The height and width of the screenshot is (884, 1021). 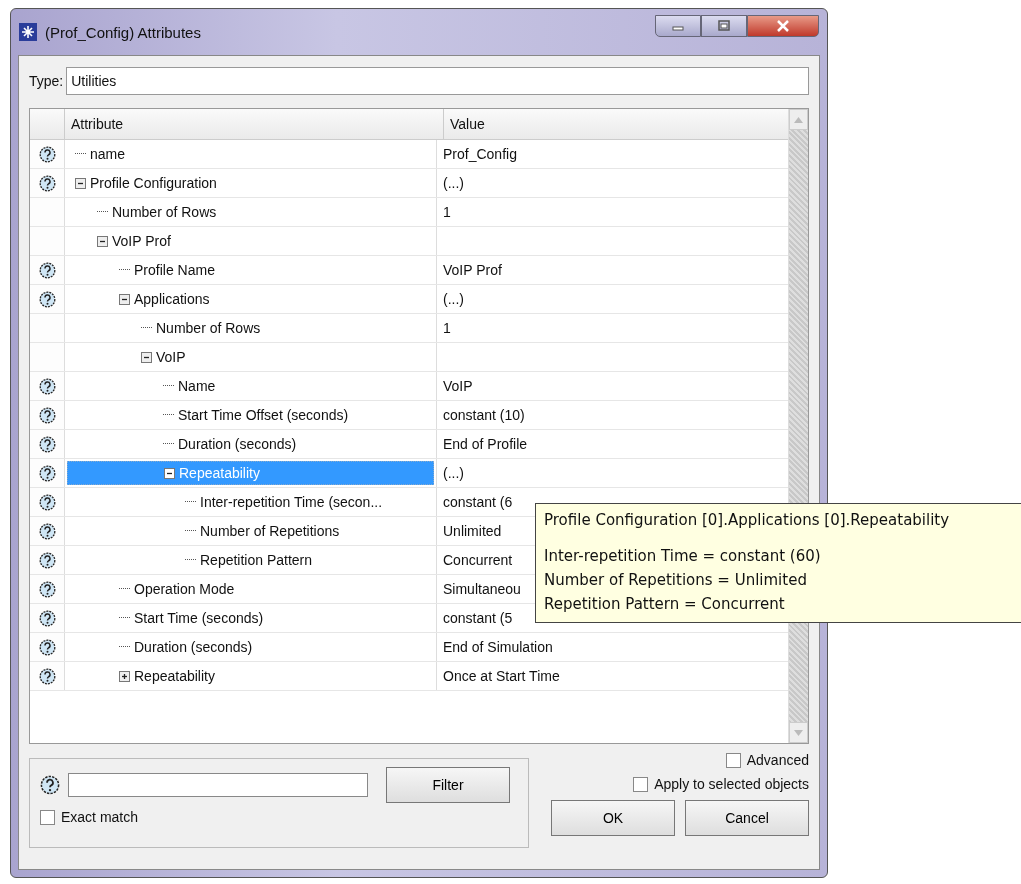 I want to click on cancel-button: Cancel, so click(x=747, y=818).